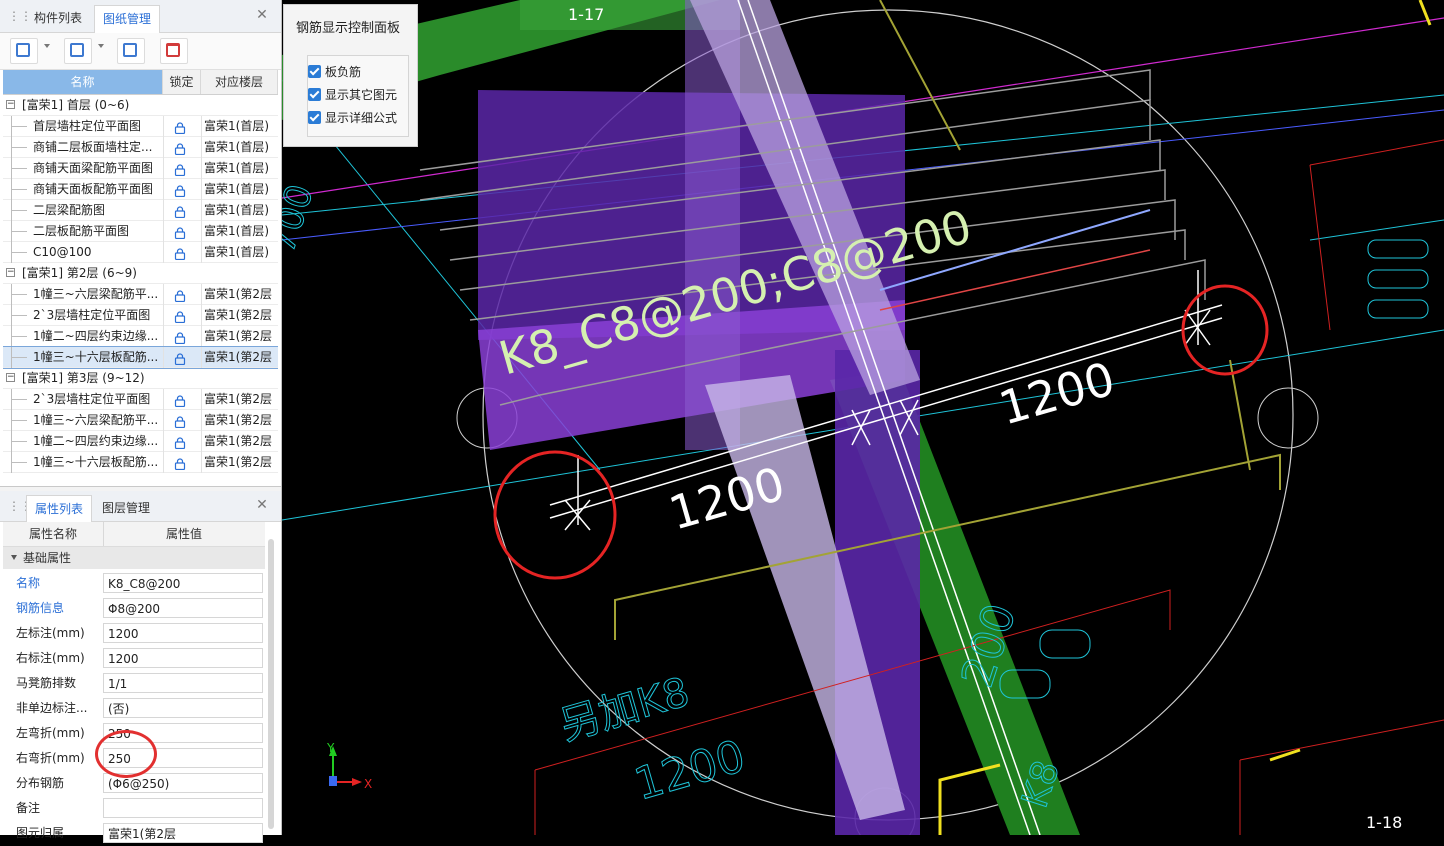 This screenshot has height=846, width=1444. I want to click on drawing-floor: 富荣1(第2层, so click(239, 441).